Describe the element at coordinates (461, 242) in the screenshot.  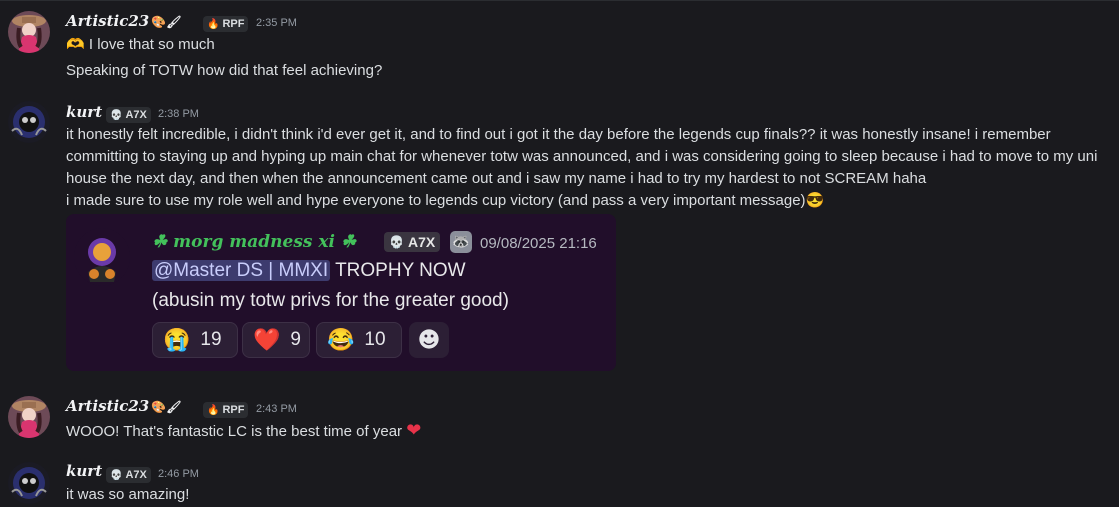
I see `raccoon-icon: 🦝` at that location.